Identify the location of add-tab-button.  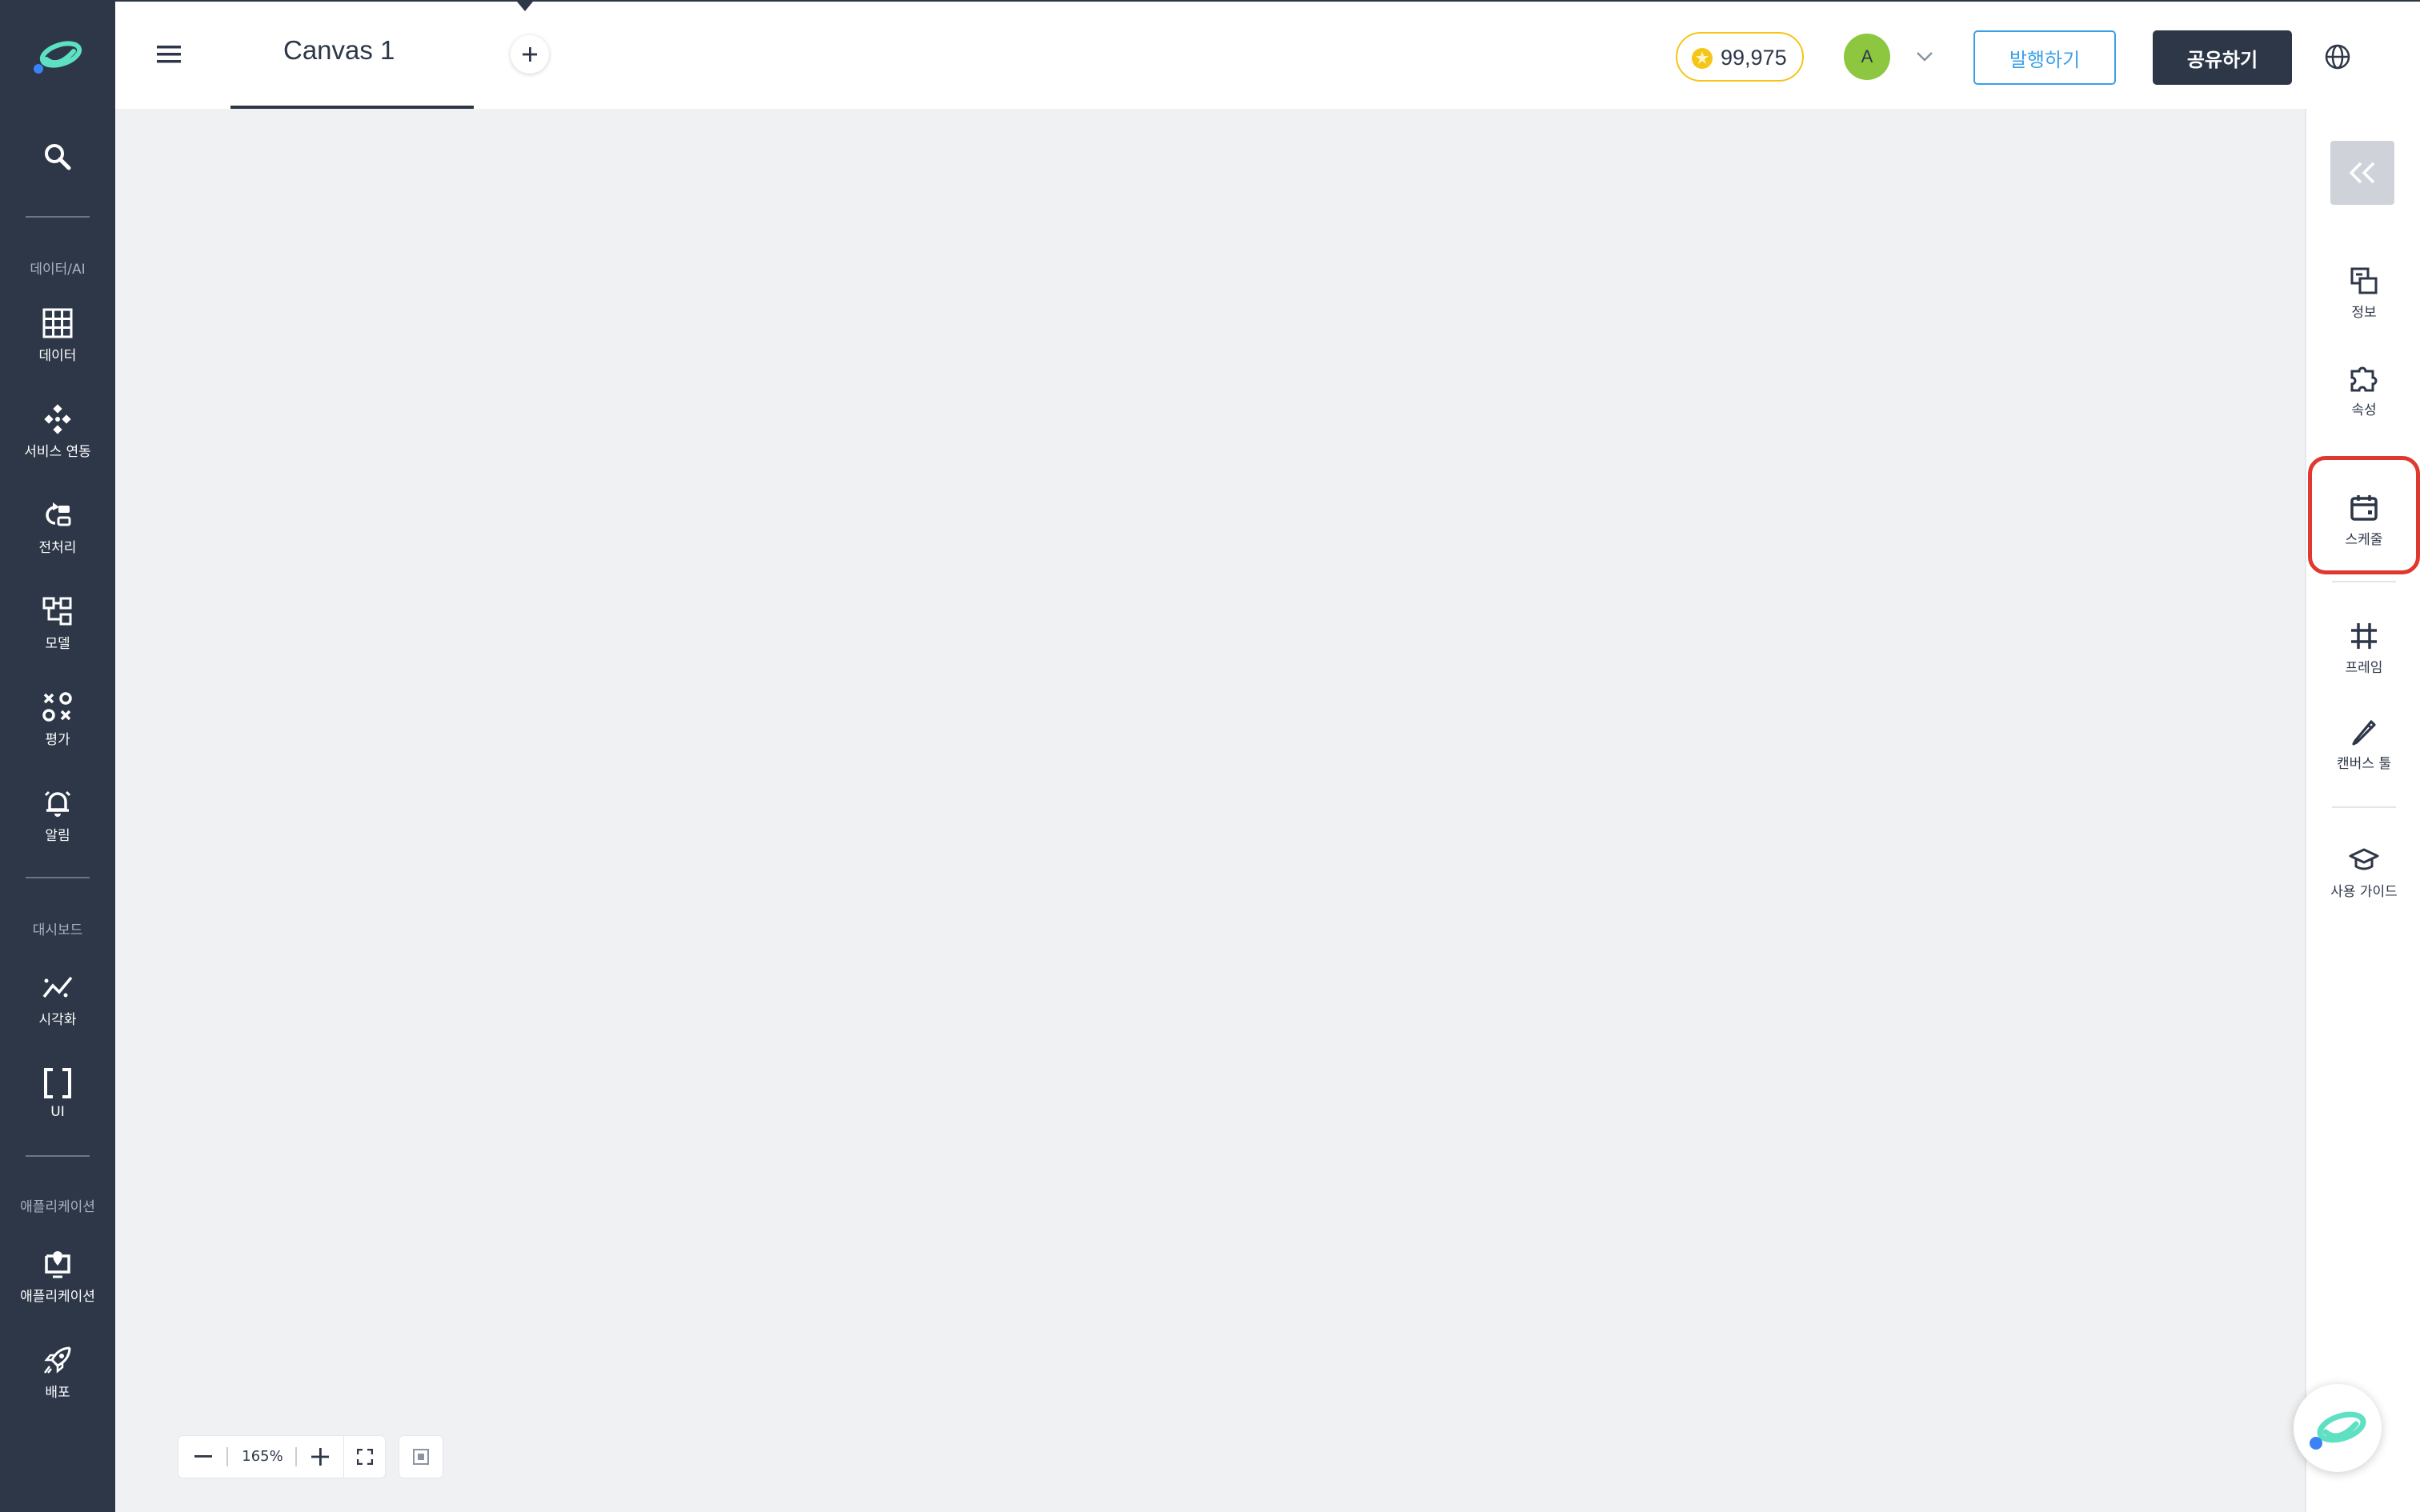
(530, 54).